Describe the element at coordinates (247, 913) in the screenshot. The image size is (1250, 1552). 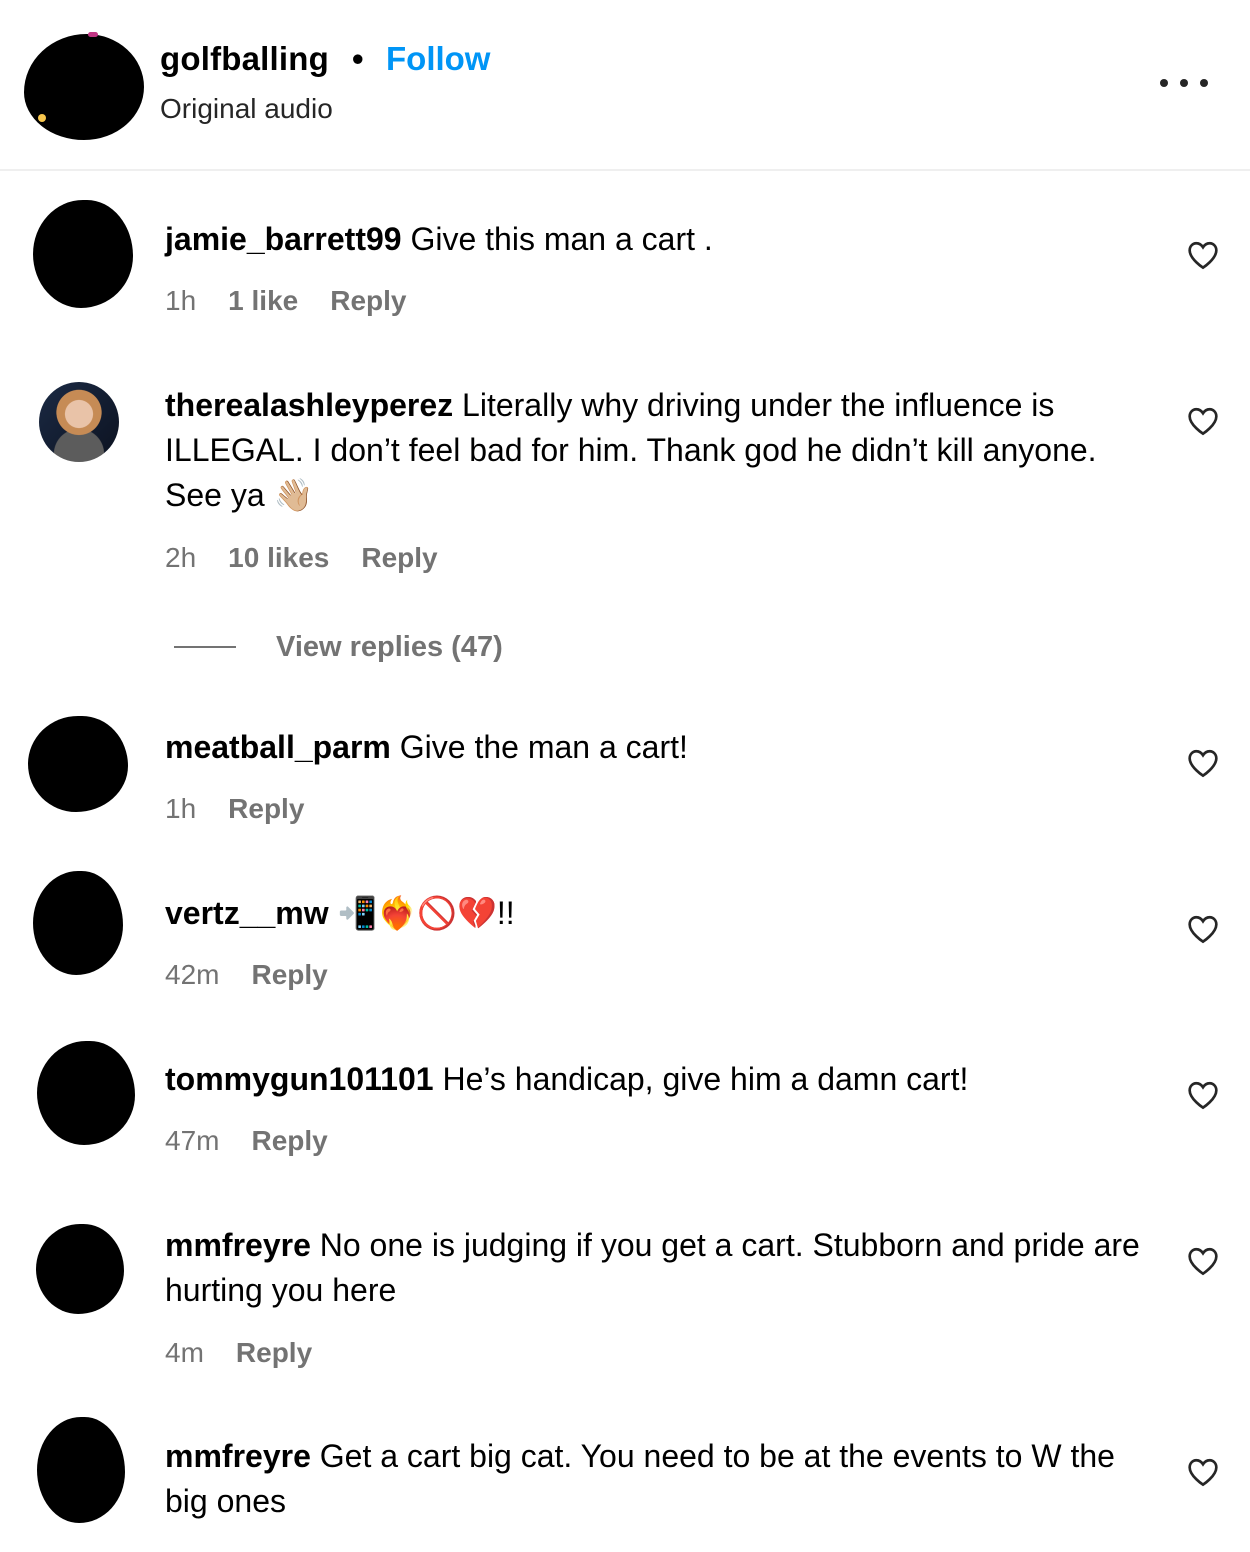
I see `comment-username: vertz__mw` at that location.